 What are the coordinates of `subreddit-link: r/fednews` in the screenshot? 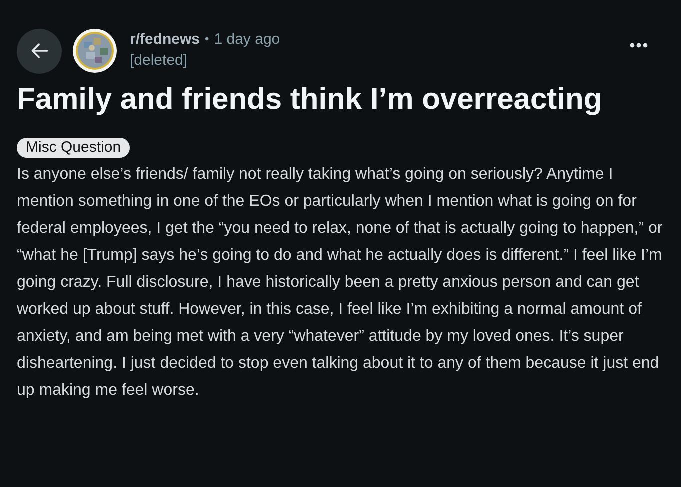 It's located at (165, 39).